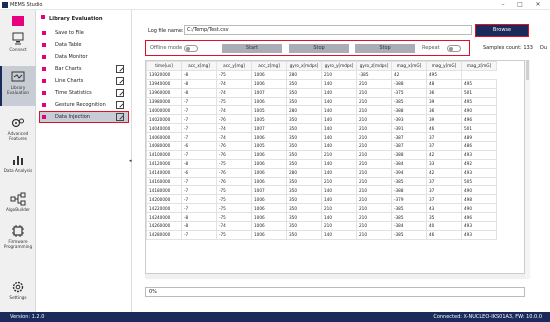 Image resolution: width=550 pixels, height=322 pixels. I want to click on table-row: 14200000 -7 -75 1006 350 140 210 -379 37 498, so click(321, 199).